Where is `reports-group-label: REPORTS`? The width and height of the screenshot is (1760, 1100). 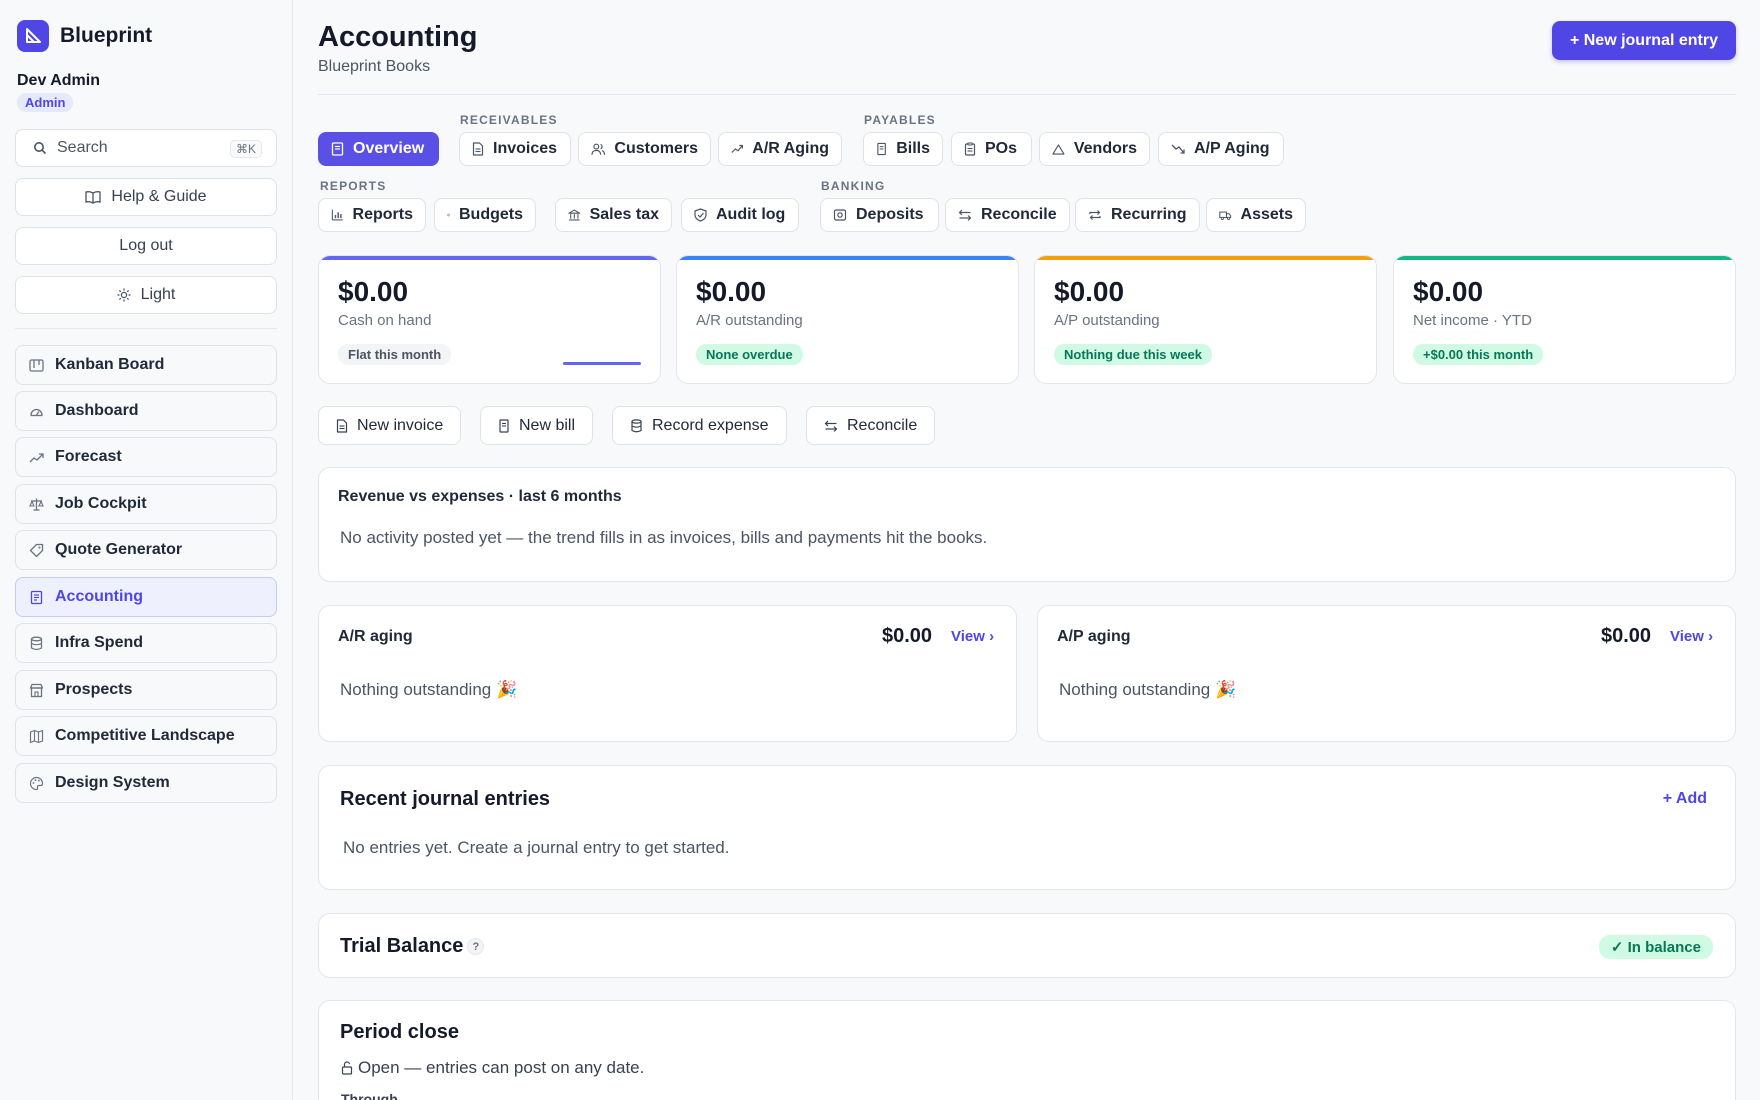 reports-group-label: REPORTS is located at coordinates (353, 186).